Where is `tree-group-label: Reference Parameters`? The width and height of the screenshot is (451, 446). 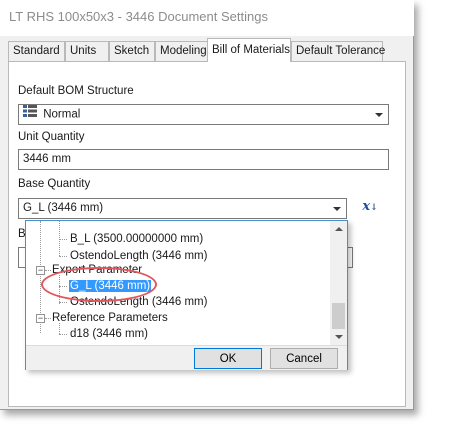 tree-group-label: Reference Parameters is located at coordinates (110, 318).